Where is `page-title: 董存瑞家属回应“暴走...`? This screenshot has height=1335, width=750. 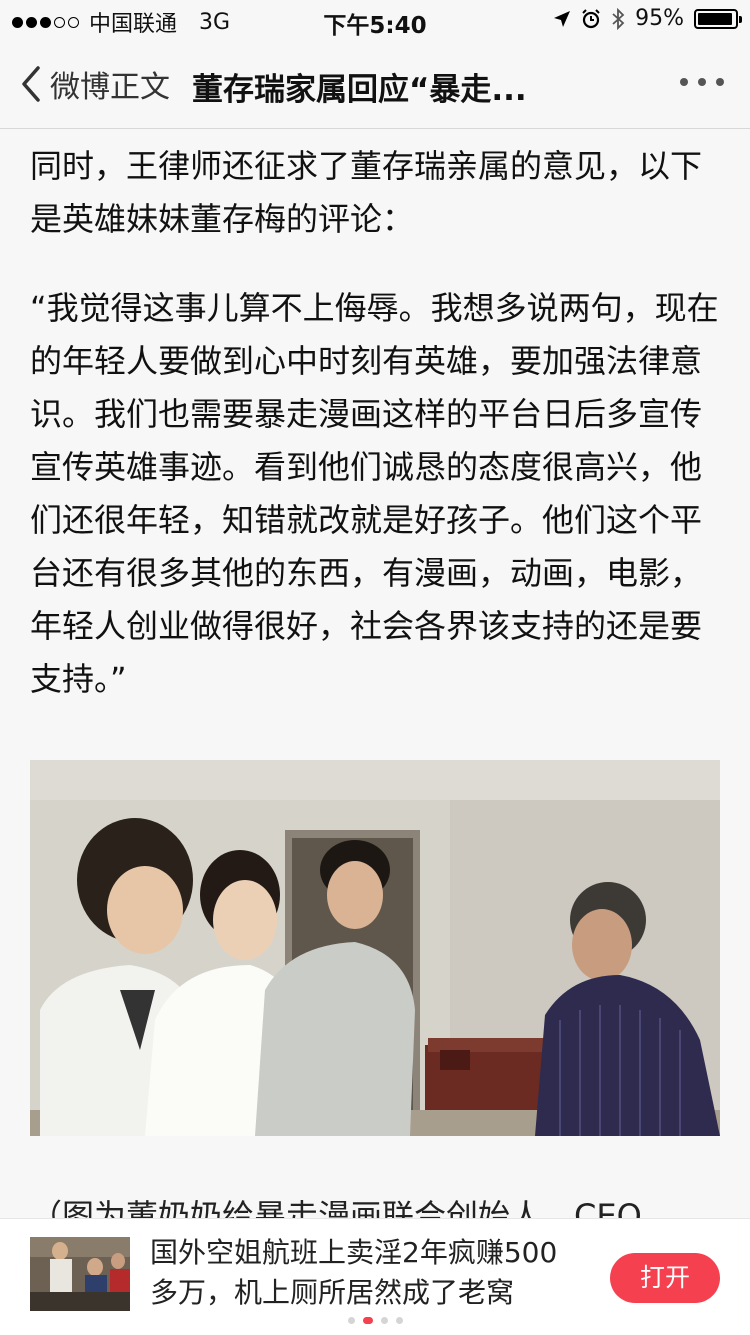 page-title: 董存瑞家属回应“暴走... is located at coordinates (359, 90).